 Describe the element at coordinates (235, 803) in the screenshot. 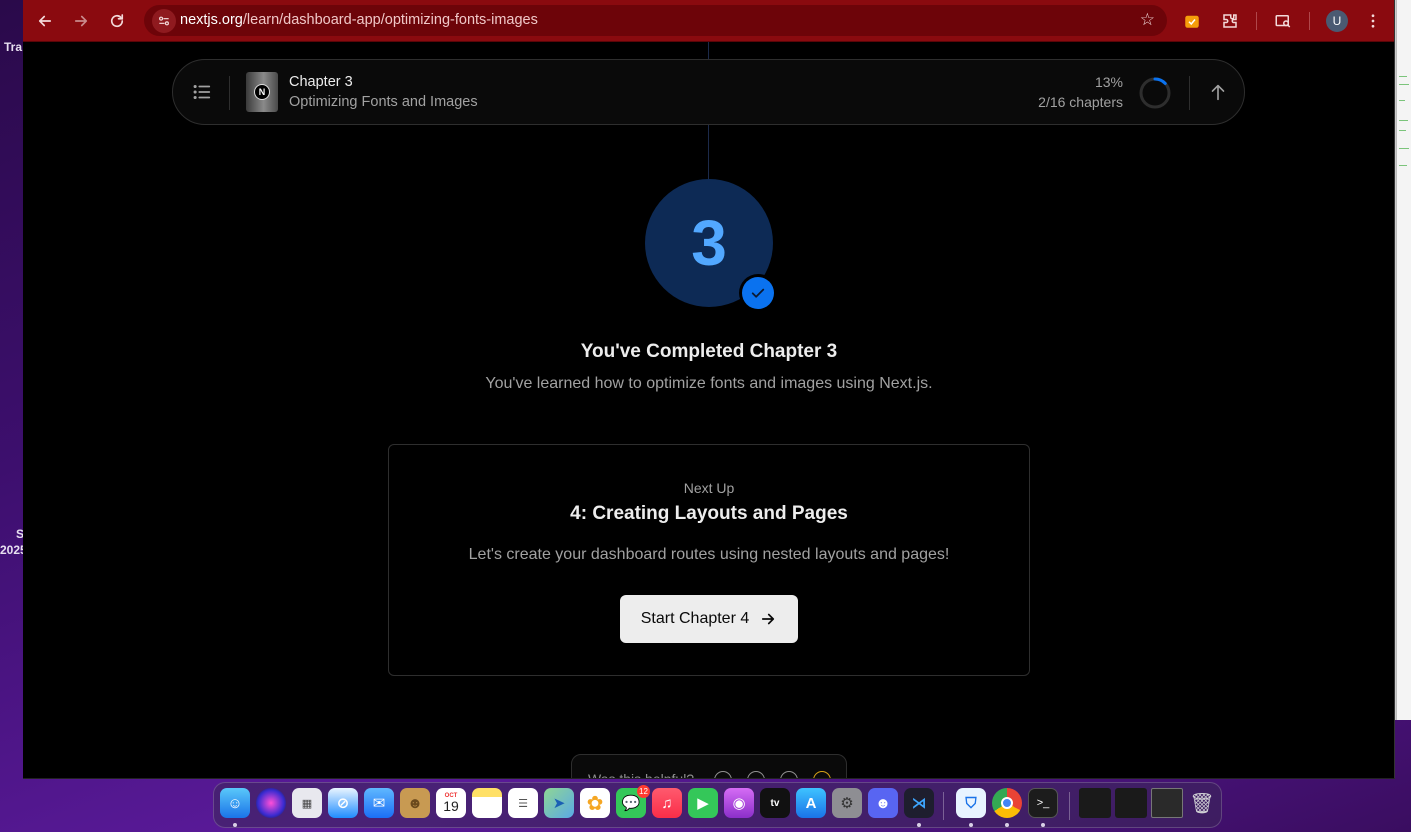

I see `finder-icon: ☺` at that location.